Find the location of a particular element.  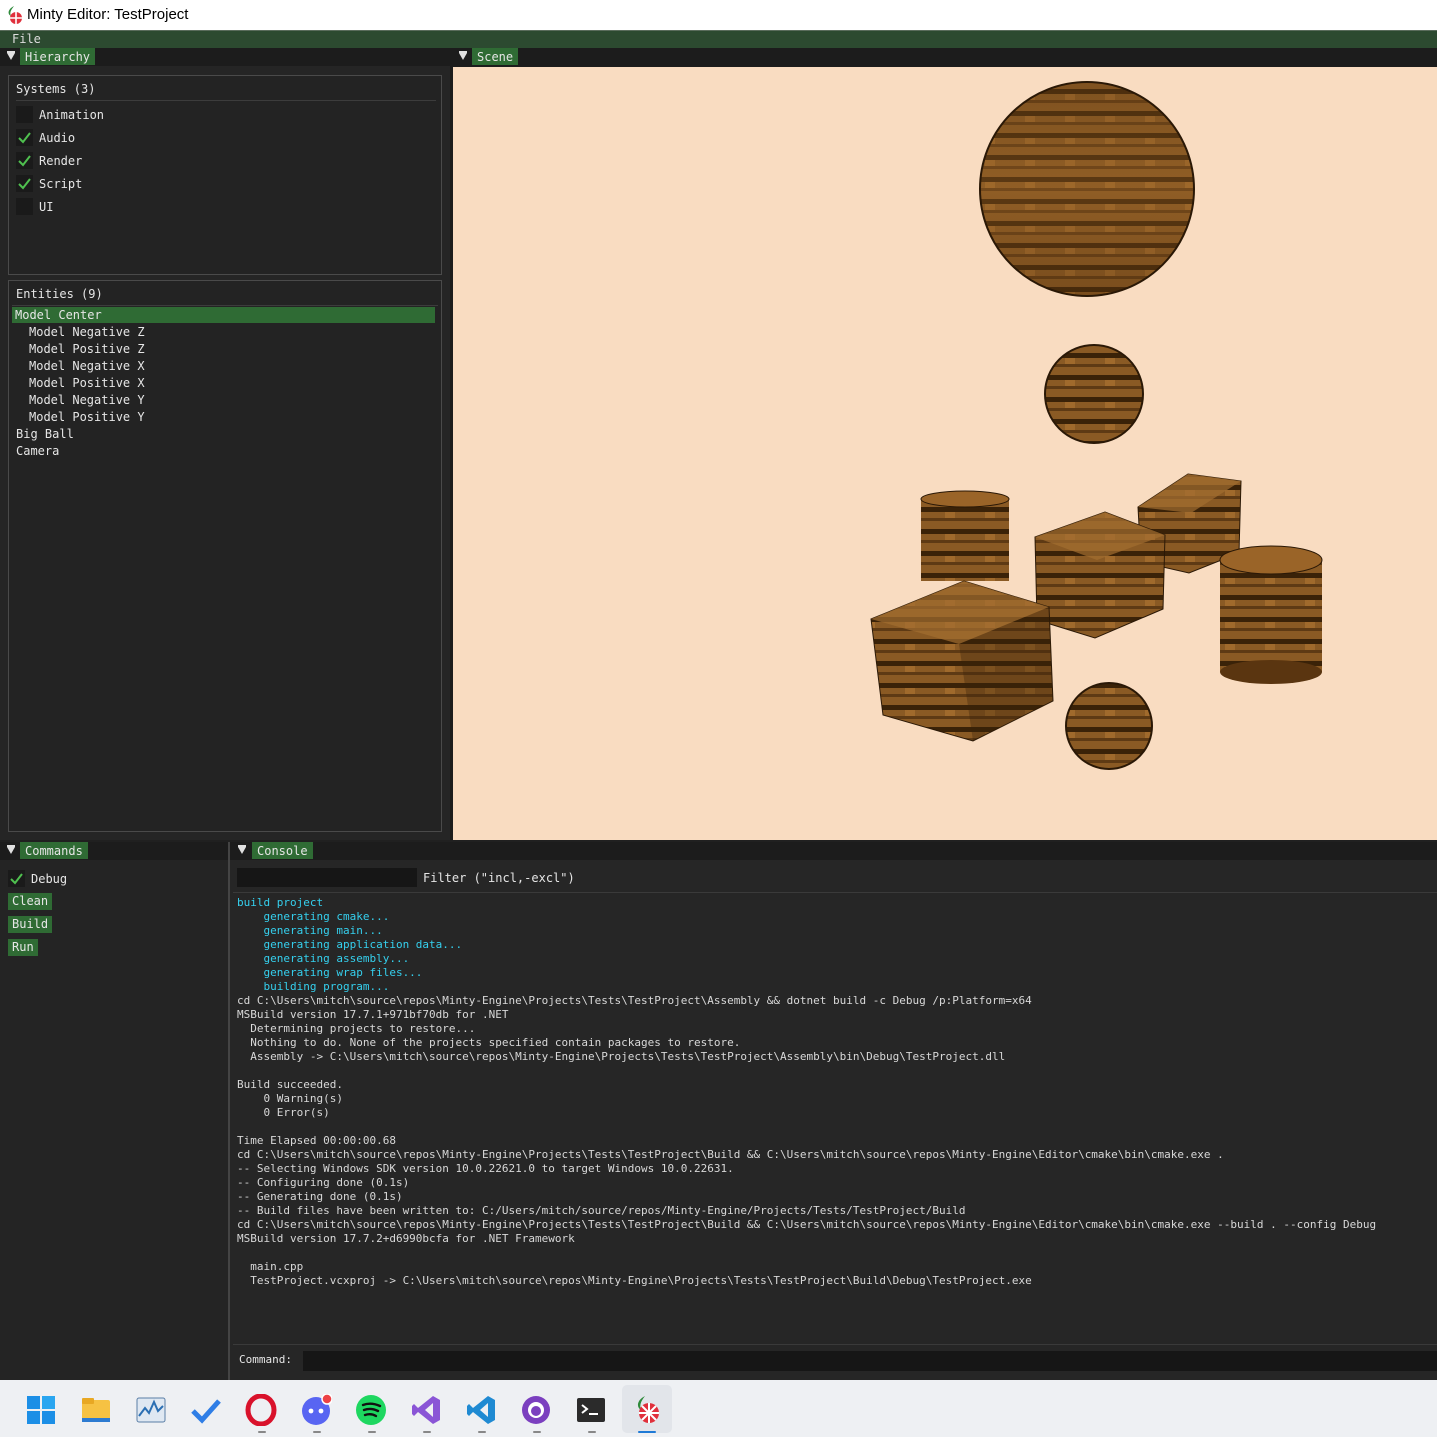

entity-item: Model Positive Y is located at coordinates (77, 417).